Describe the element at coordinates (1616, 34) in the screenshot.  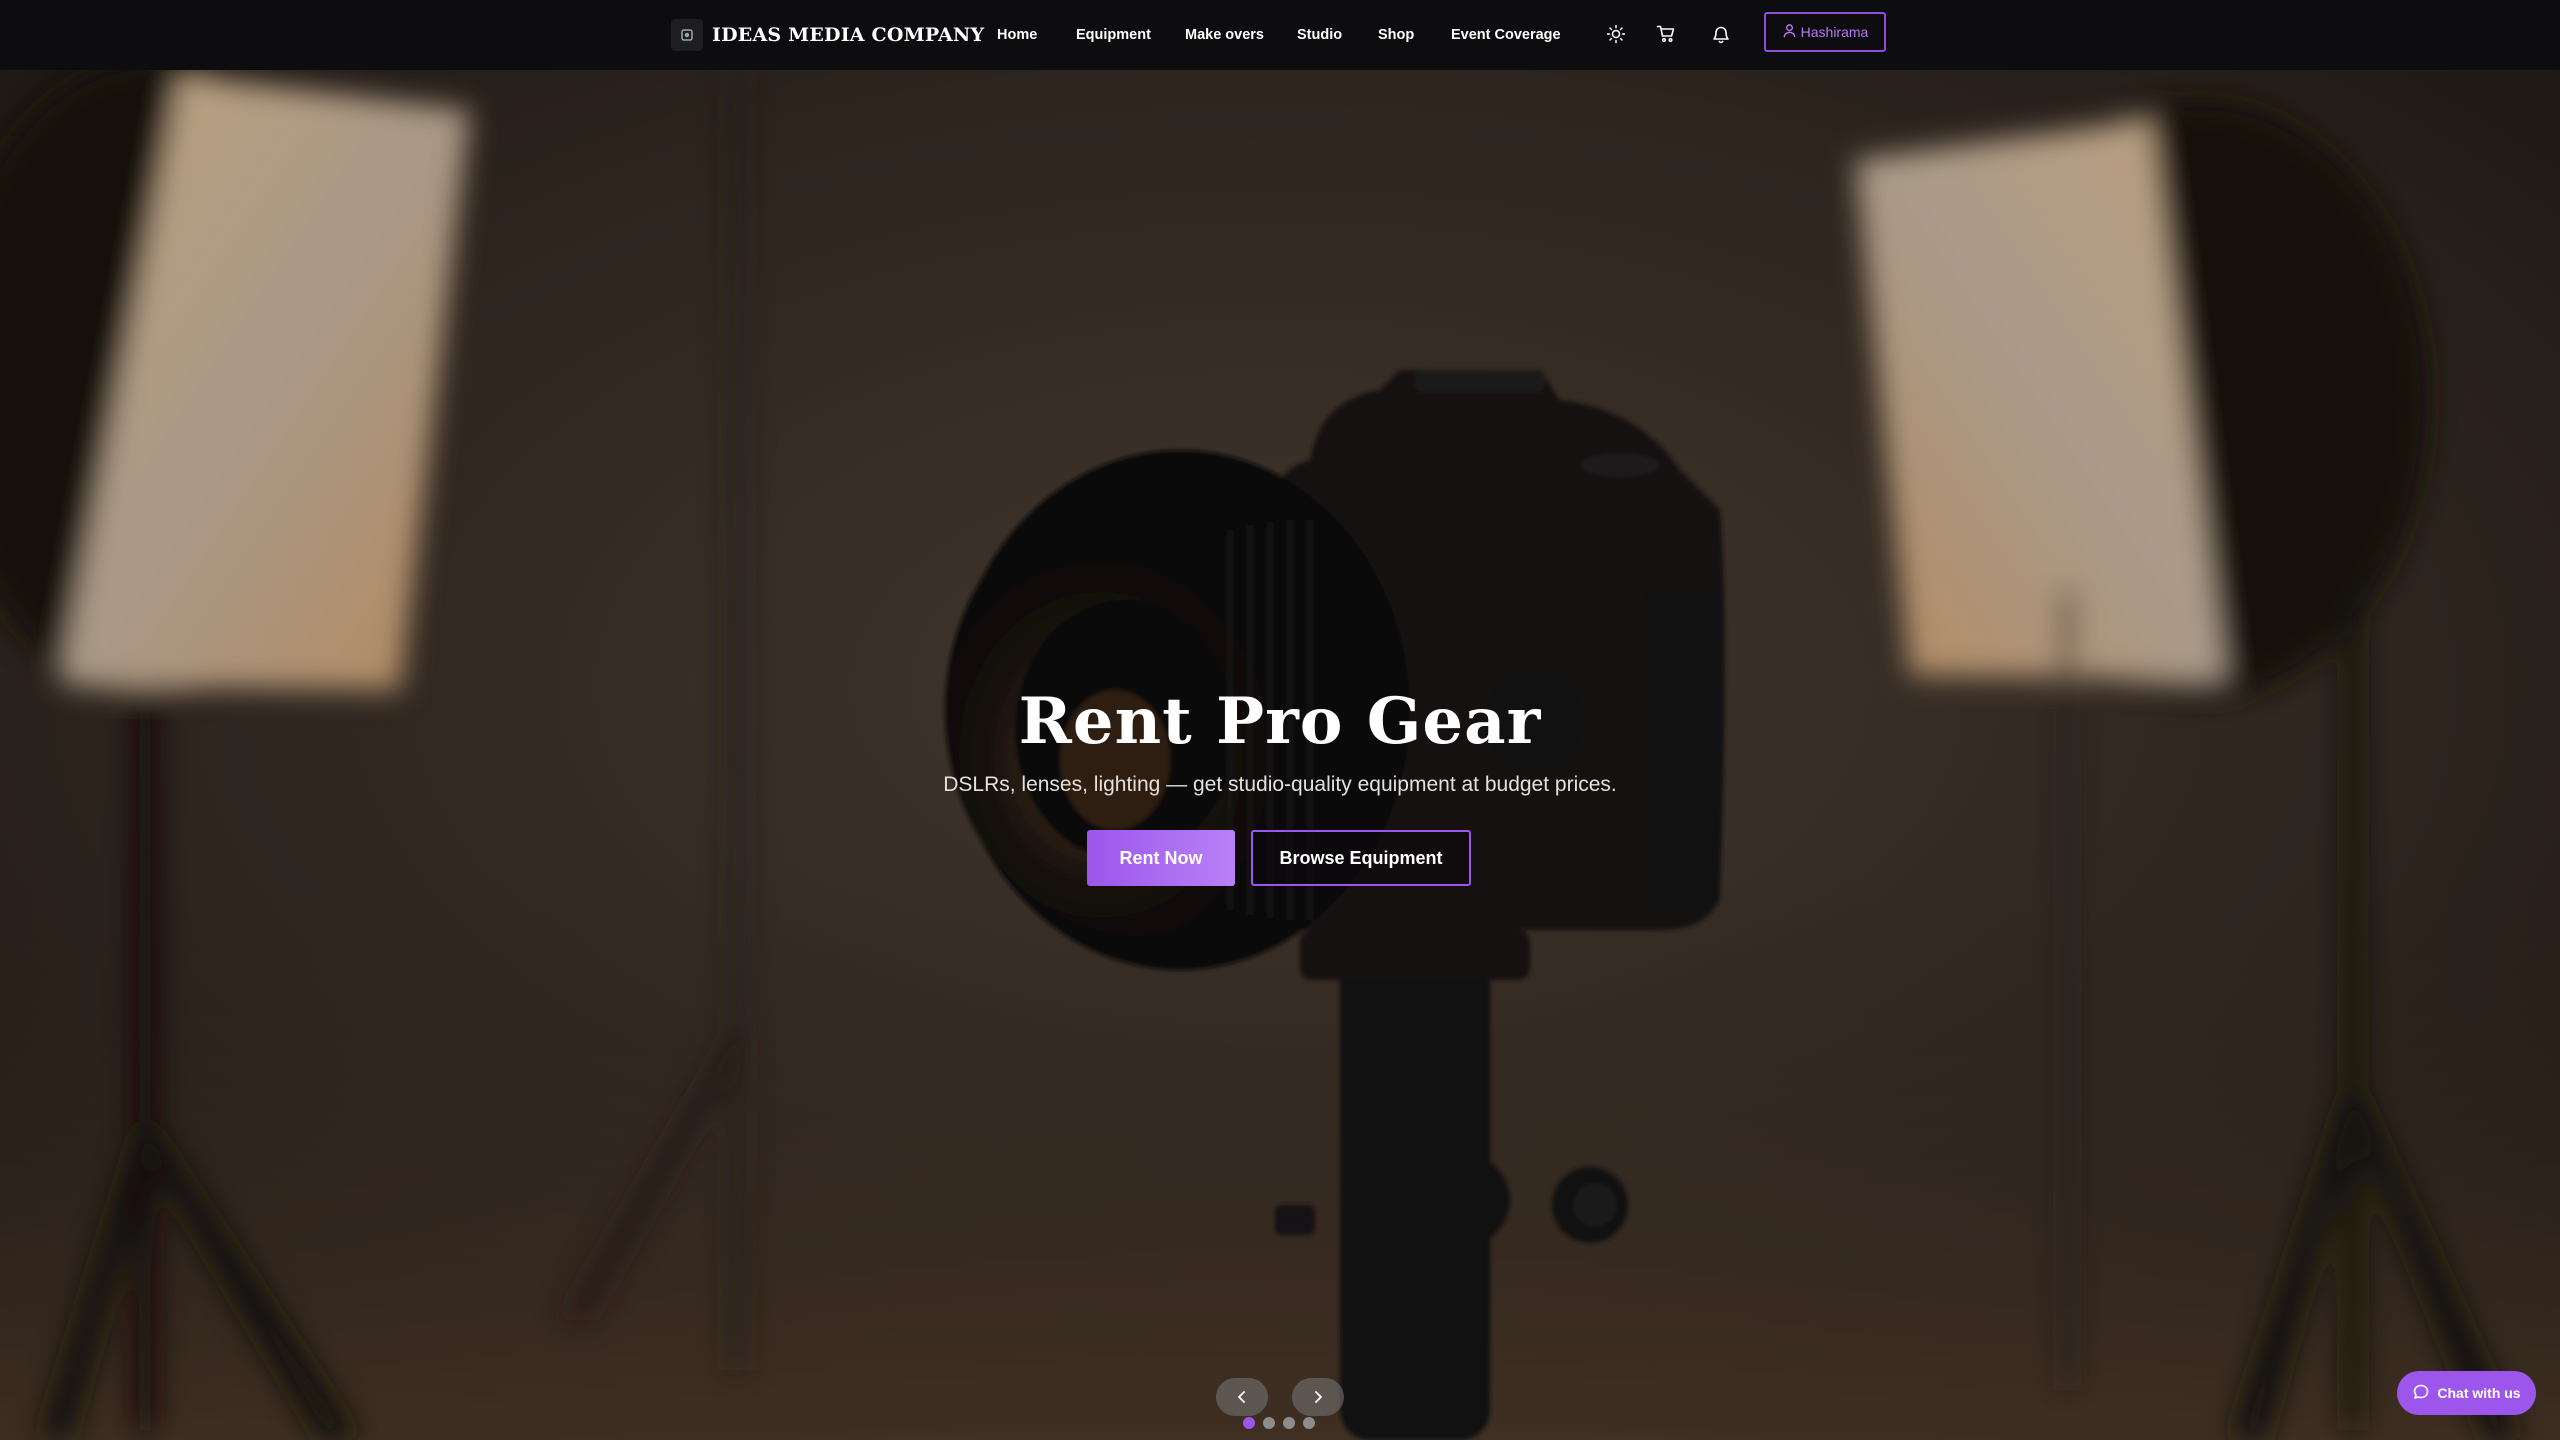
I see `sun-icon` at that location.